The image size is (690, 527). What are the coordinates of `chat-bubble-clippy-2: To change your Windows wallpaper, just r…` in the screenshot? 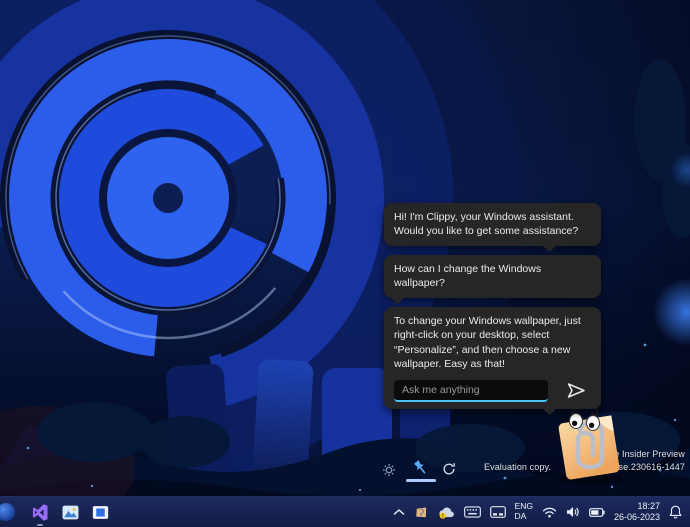 It's located at (492, 361).